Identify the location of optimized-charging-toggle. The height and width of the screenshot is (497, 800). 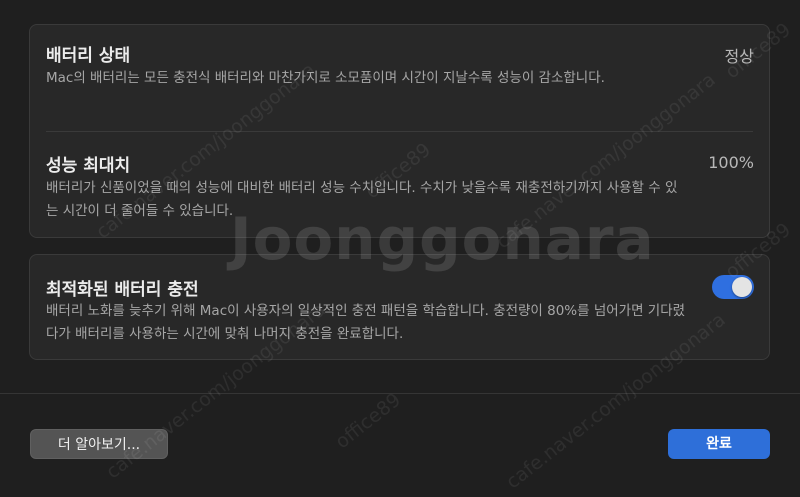
(733, 287).